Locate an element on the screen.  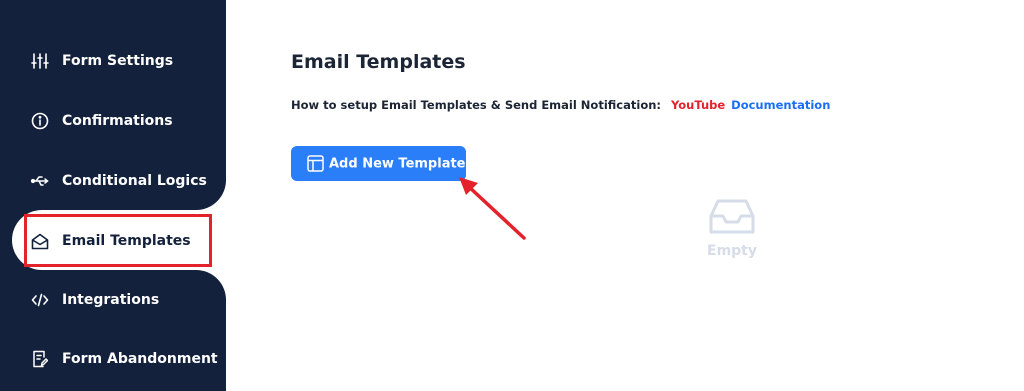
sidebar-item-email-templates: Email Templates is located at coordinates (113, 241).